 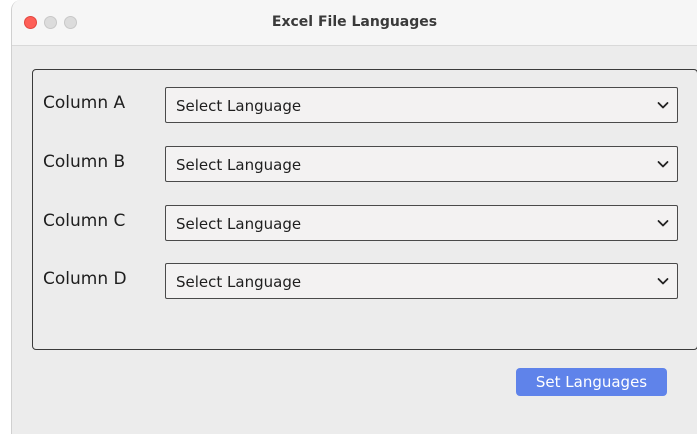 I want to click on language-select-column-c: Select Language, so click(x=421, y=223).